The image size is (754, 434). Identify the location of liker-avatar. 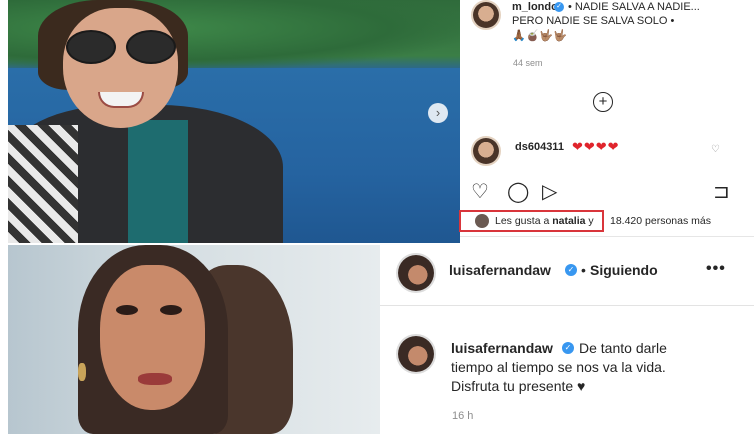
(482, 221).